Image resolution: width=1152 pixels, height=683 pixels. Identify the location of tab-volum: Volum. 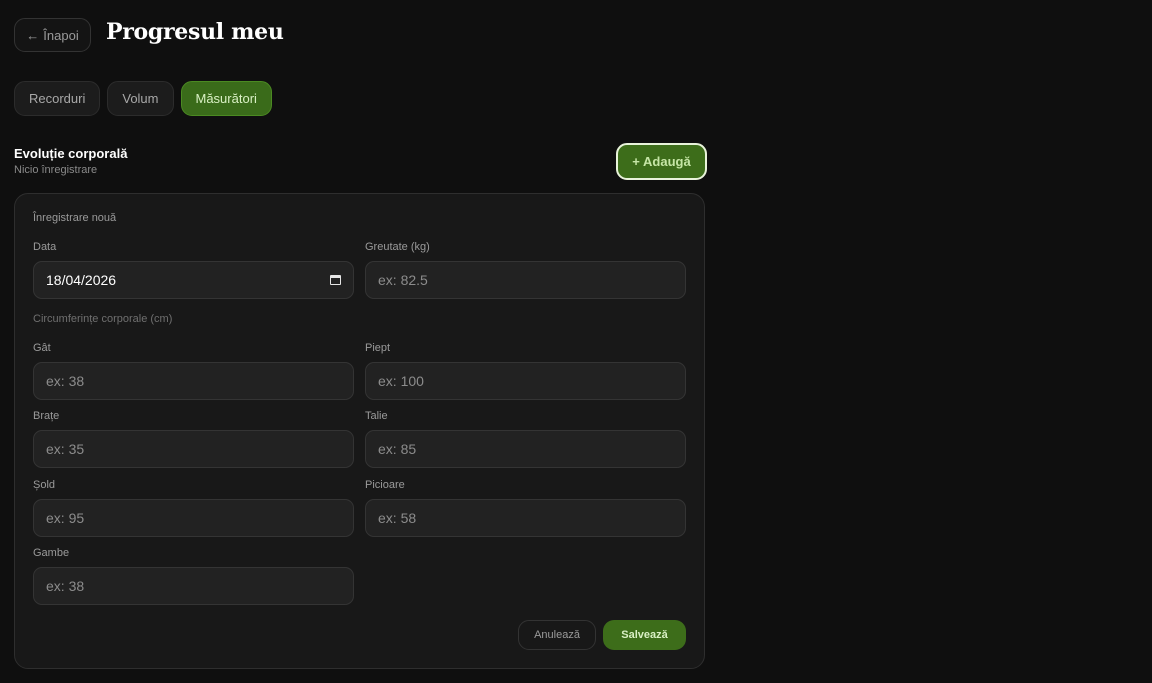
(140, 98).